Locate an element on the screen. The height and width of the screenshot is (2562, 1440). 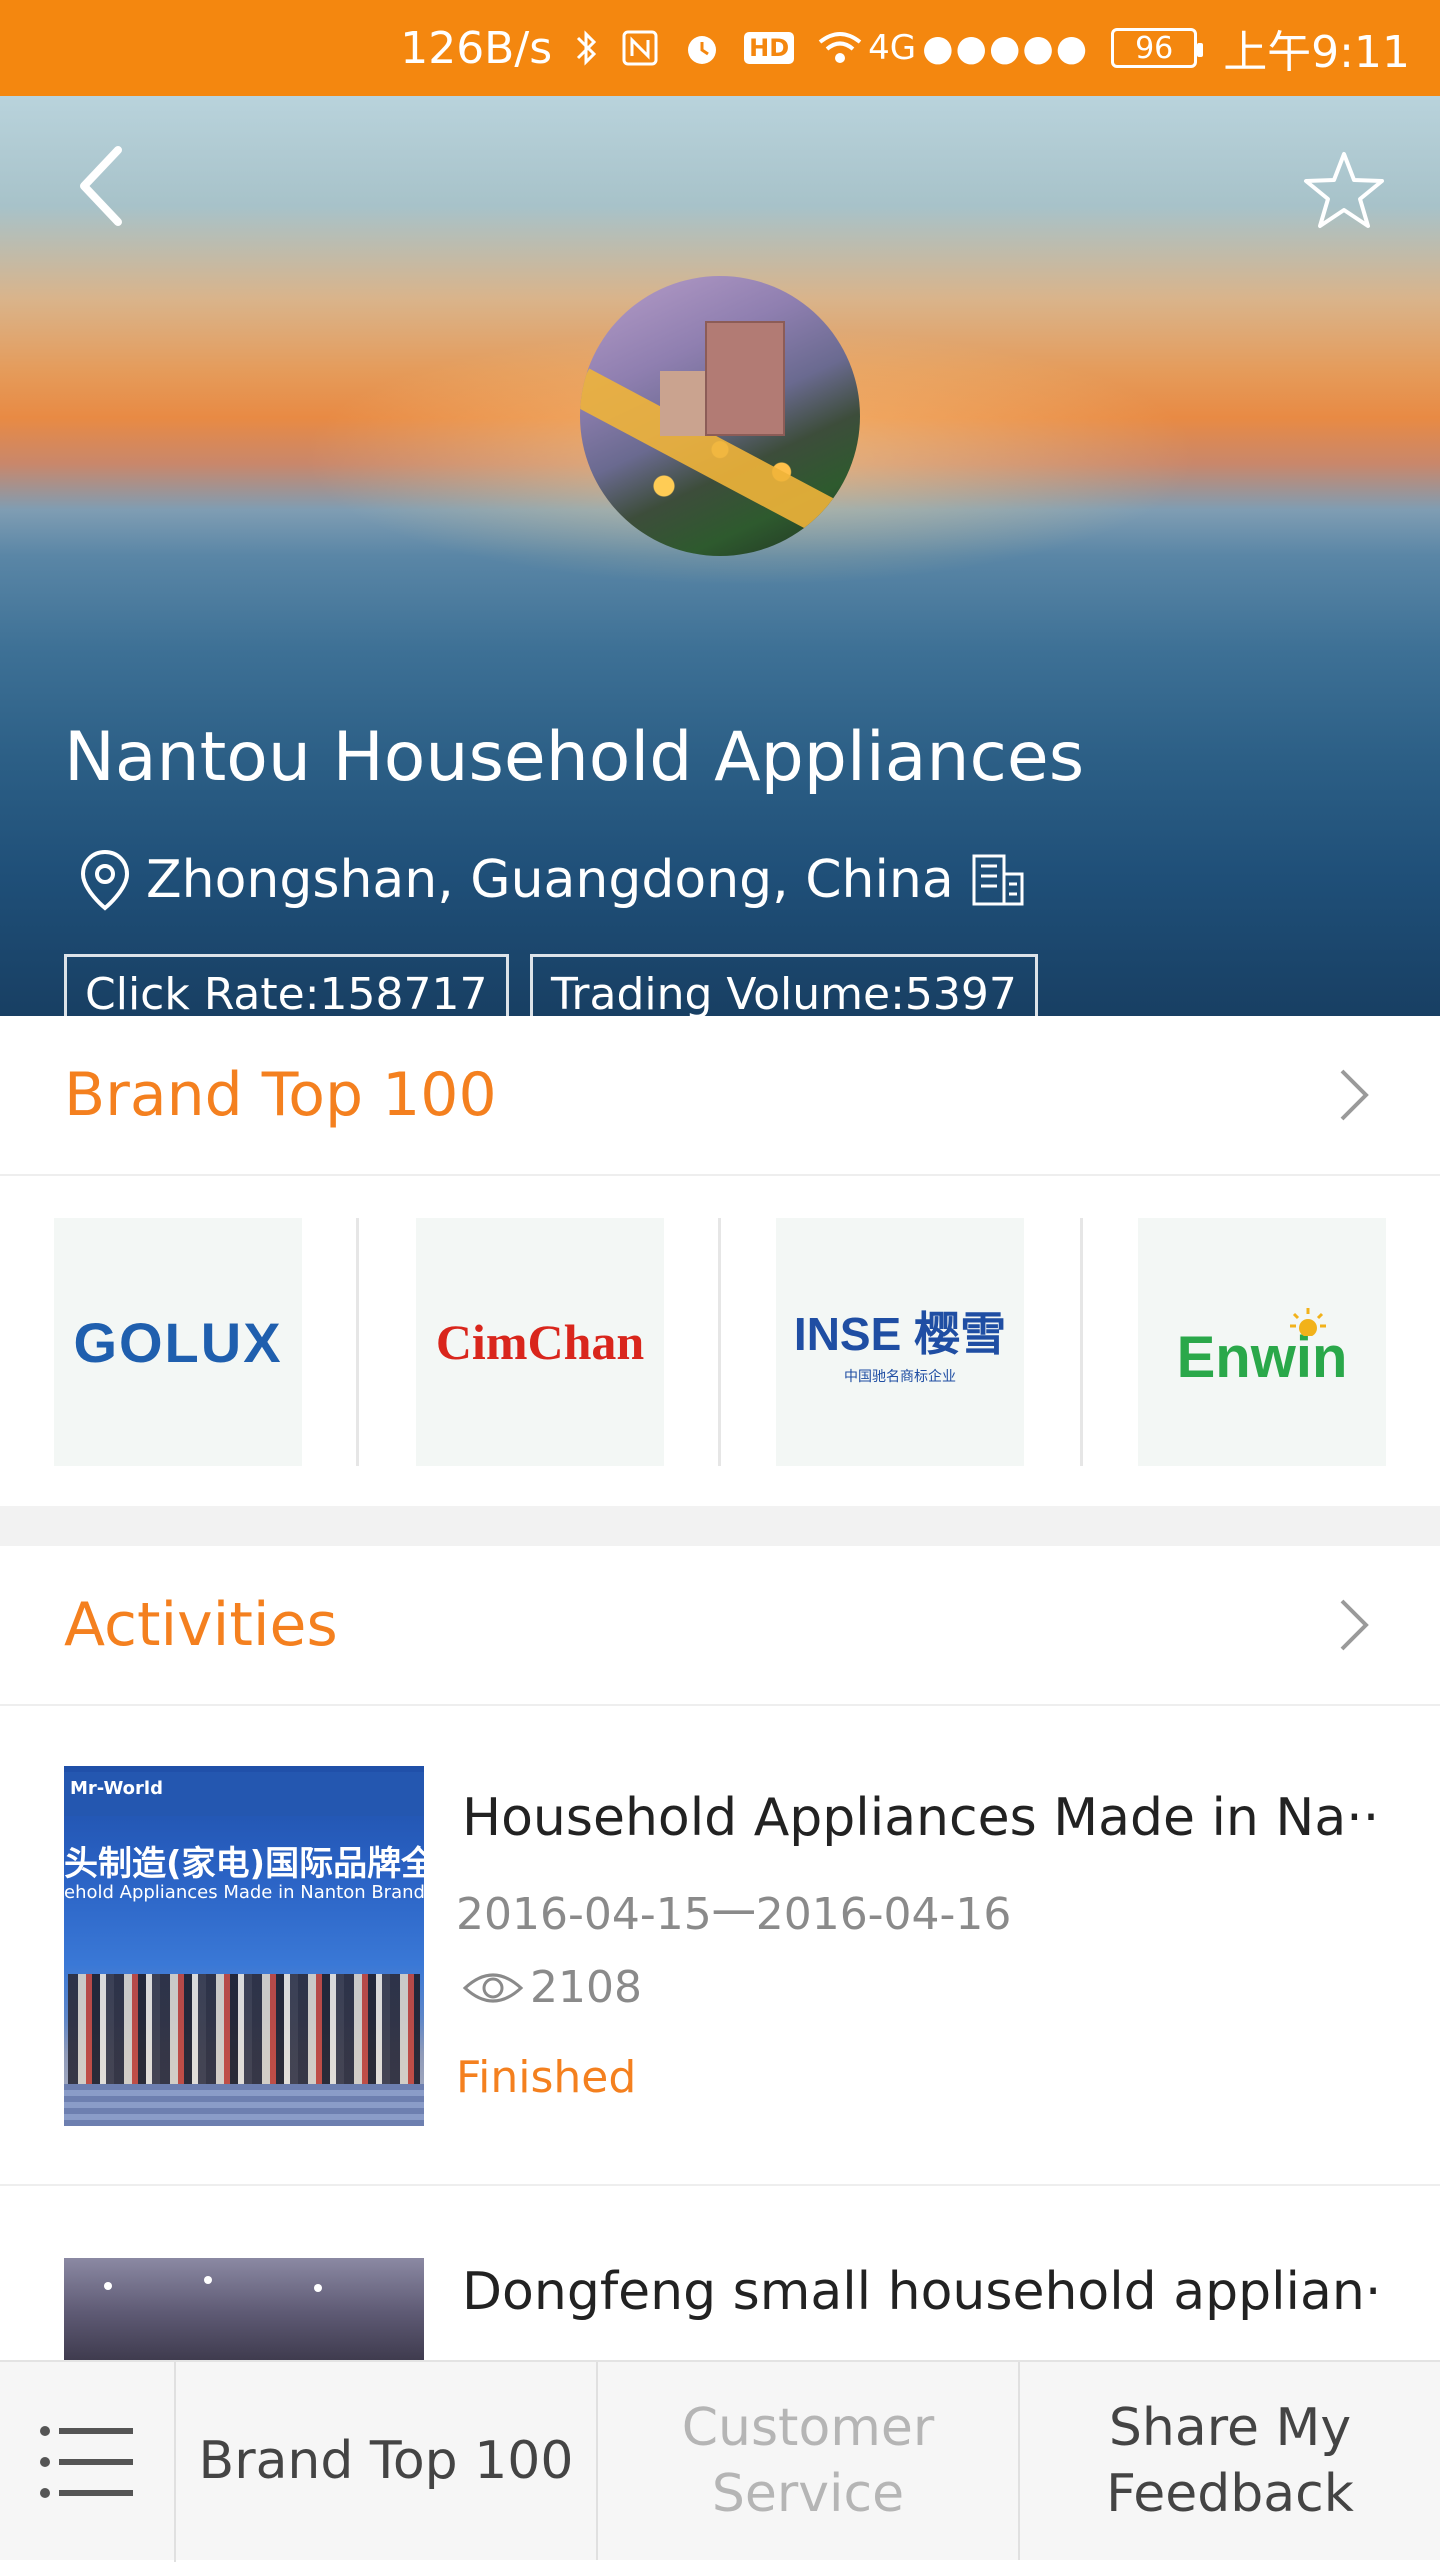
eye-icon is located at coordinates (493, 1987).